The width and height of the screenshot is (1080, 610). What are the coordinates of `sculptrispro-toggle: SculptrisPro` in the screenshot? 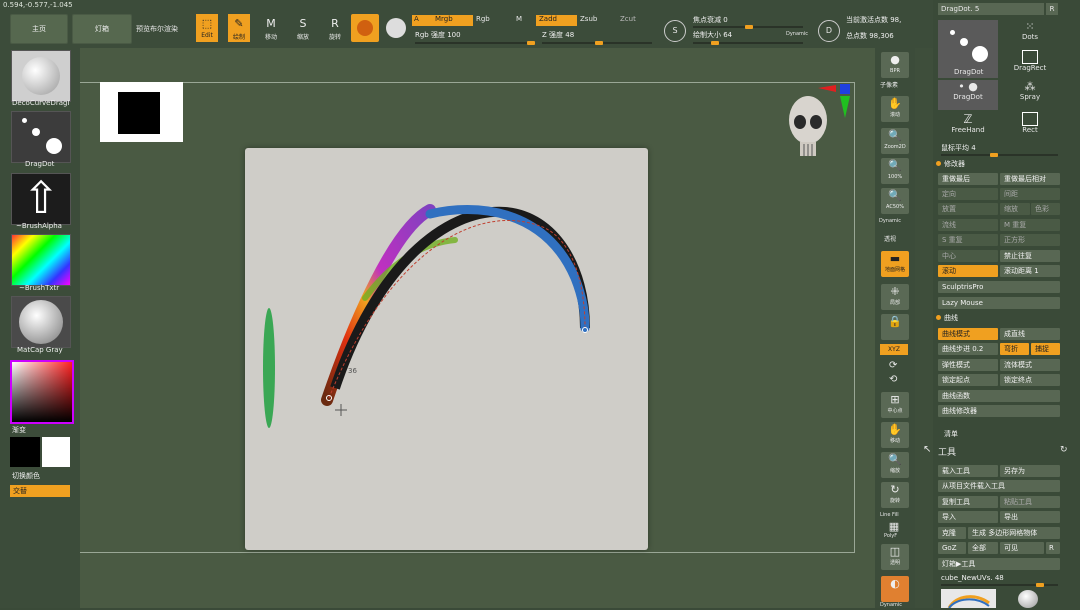 It's located at (999, 287).